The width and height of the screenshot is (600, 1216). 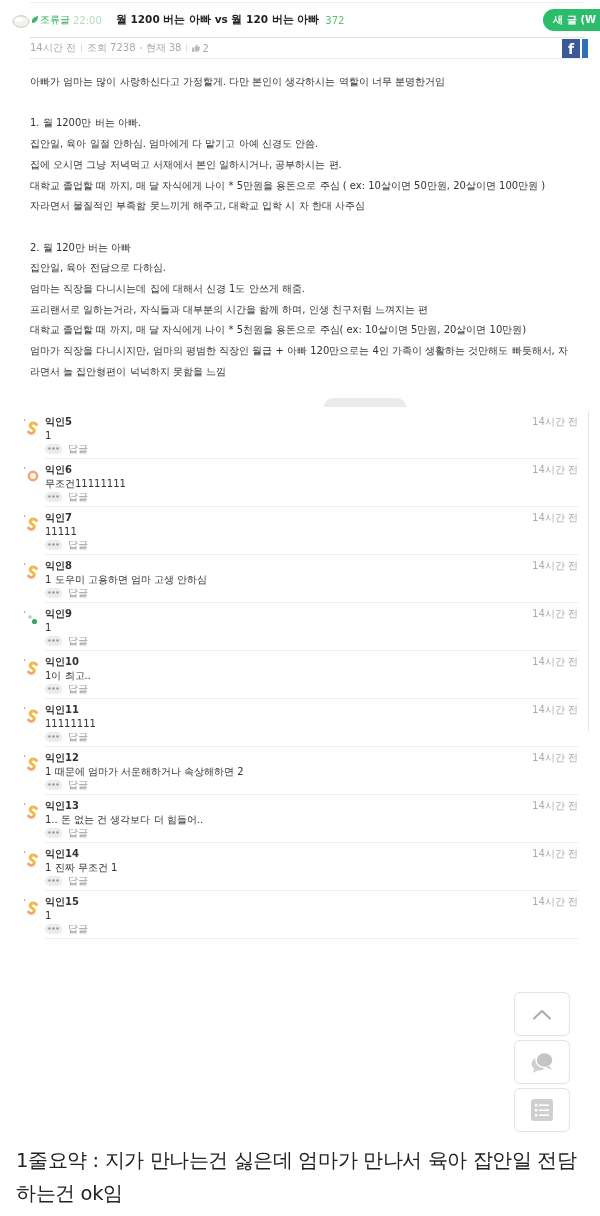 What do you see at coordinates (217, 20) in the screenshot?
I see `post-title: 월 1200 버는 아빠 vs 월 120 버는 아빠` at bounding box center [217, 20].